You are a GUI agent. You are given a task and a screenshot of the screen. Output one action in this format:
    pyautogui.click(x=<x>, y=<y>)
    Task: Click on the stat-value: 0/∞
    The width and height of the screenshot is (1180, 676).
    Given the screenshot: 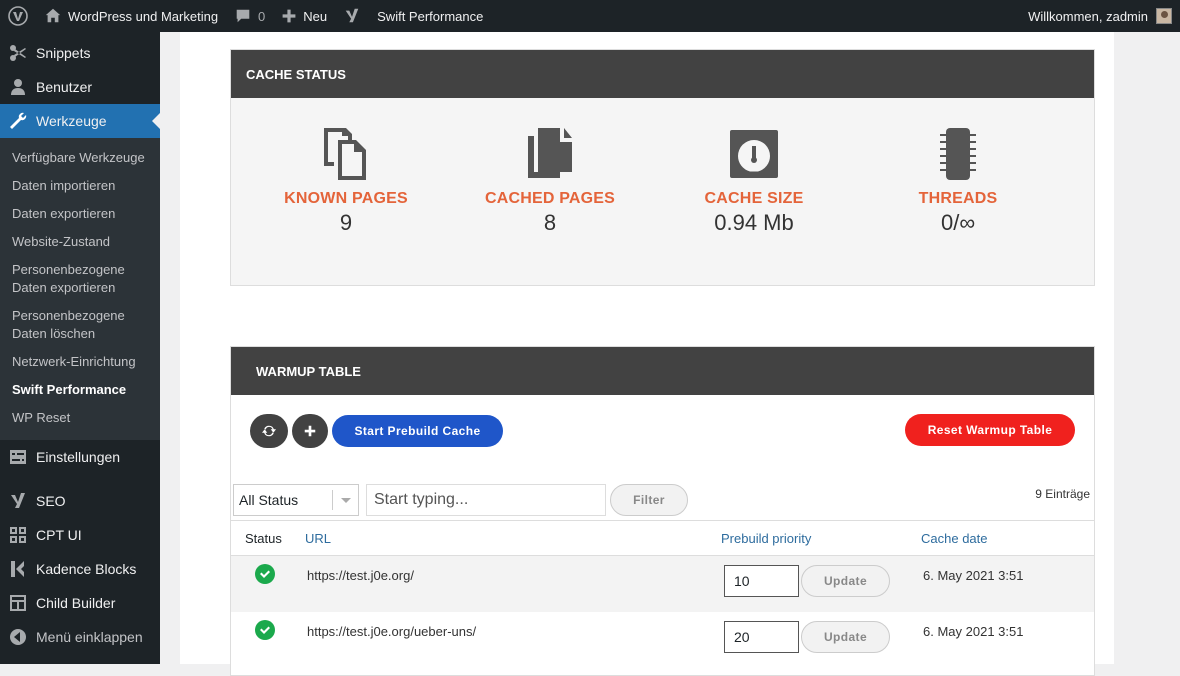 What is the action you would take?
    pyautogui.click(x=958, y=222)
    